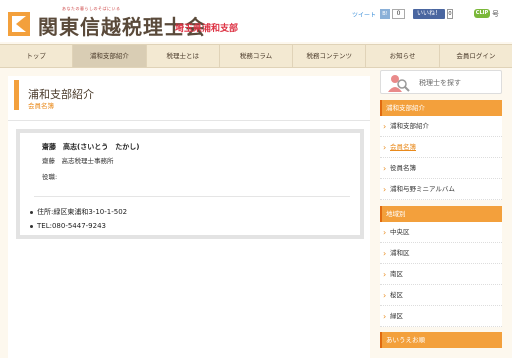 This screenshot has width=512, height=358. Describe the element at coordinates (482, 13) in the screenshot. I see `clip-button: CLIP` at that location.